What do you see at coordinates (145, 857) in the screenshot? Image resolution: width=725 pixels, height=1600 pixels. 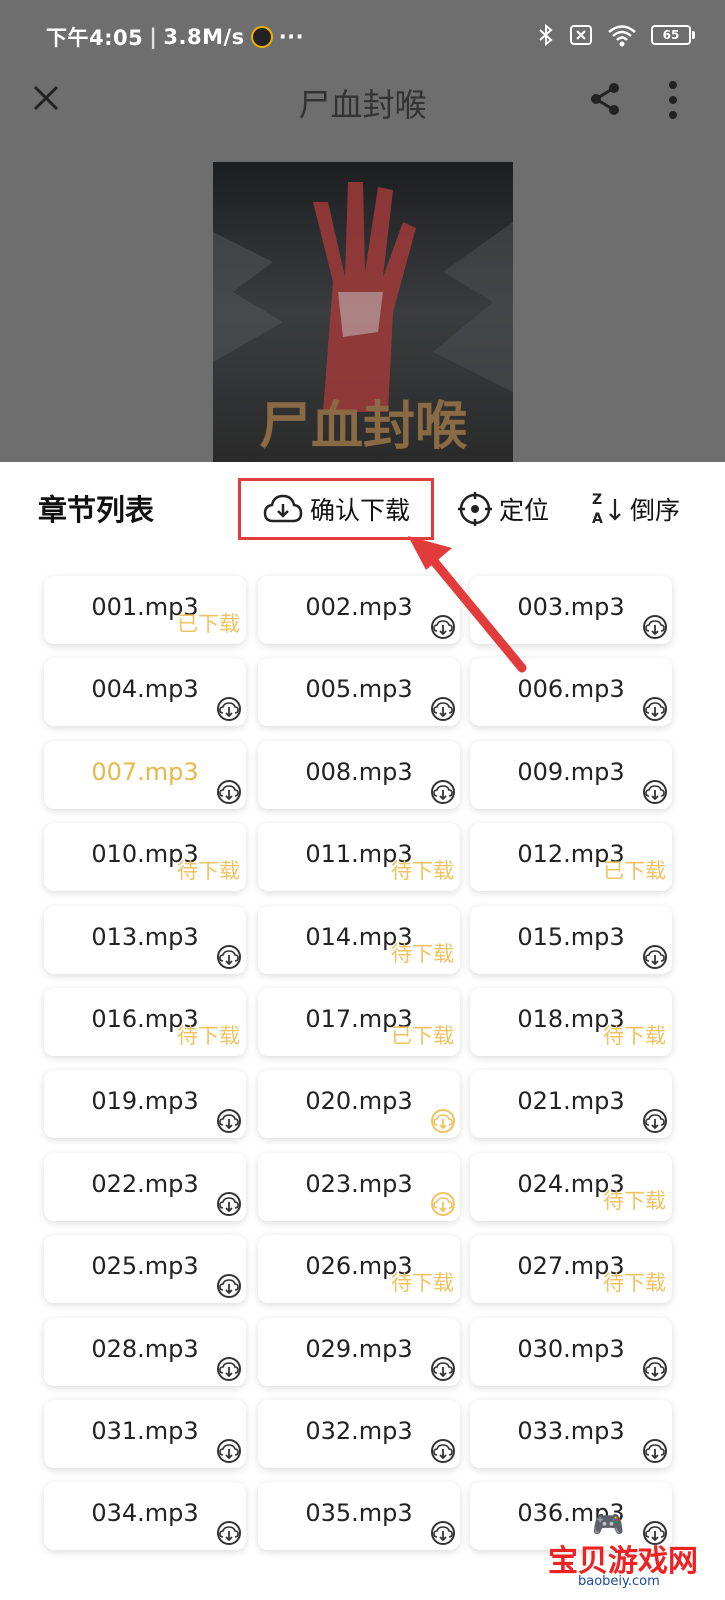 I see `chapter-item: 010.mp3 待下载` at bounding box center [145, 857].